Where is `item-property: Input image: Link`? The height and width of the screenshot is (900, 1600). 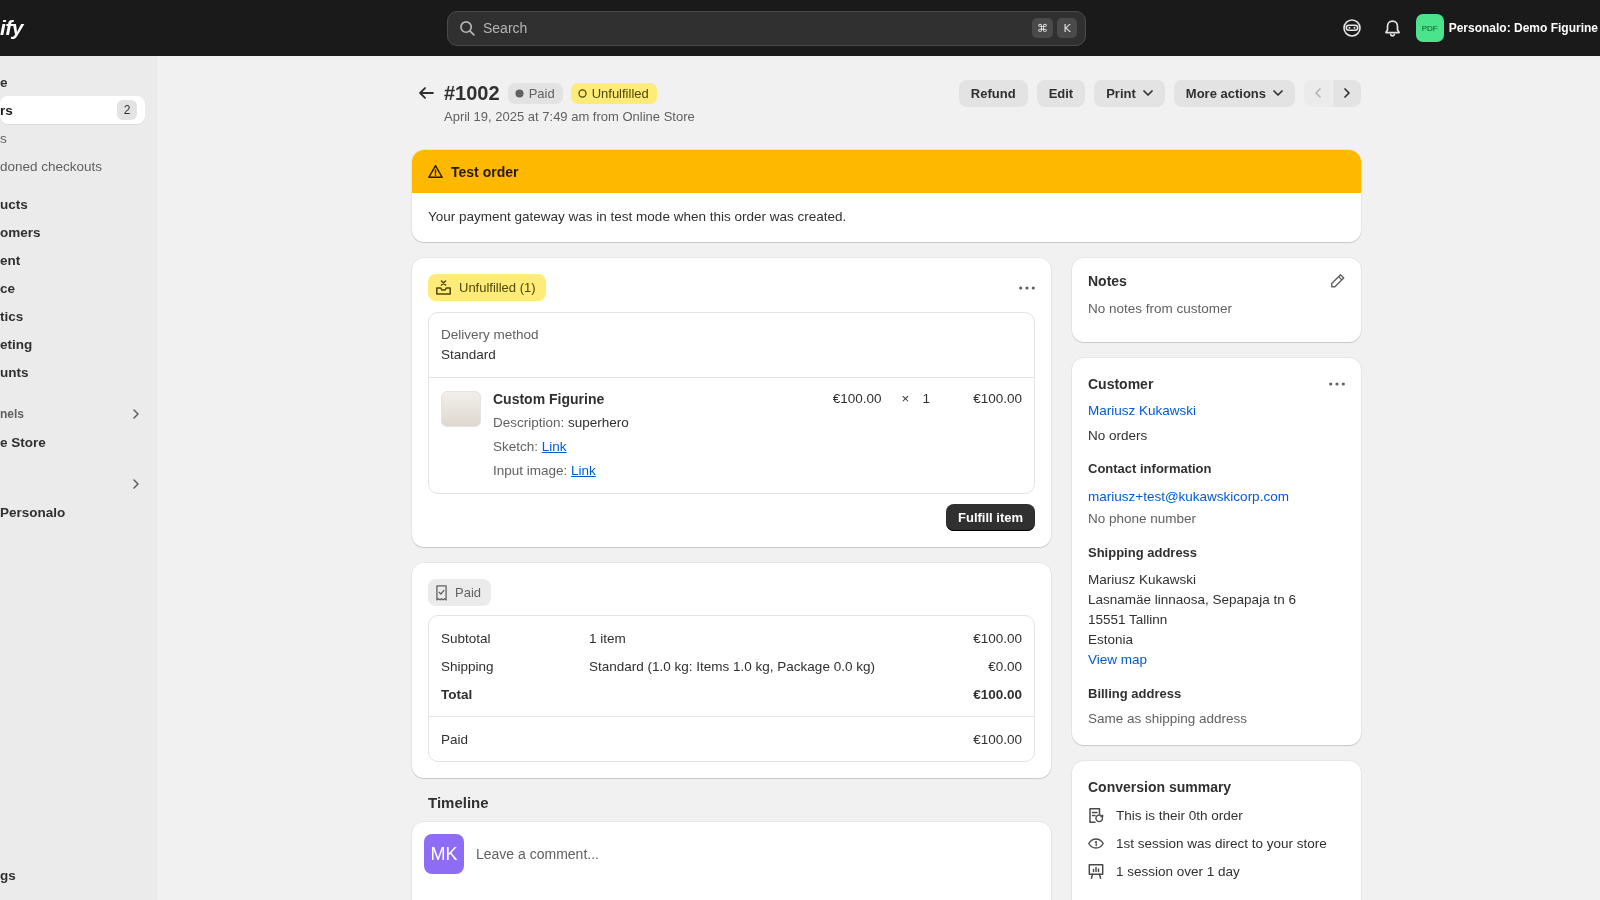
item-property: Input image: Link is located at coordinates (545, 471).